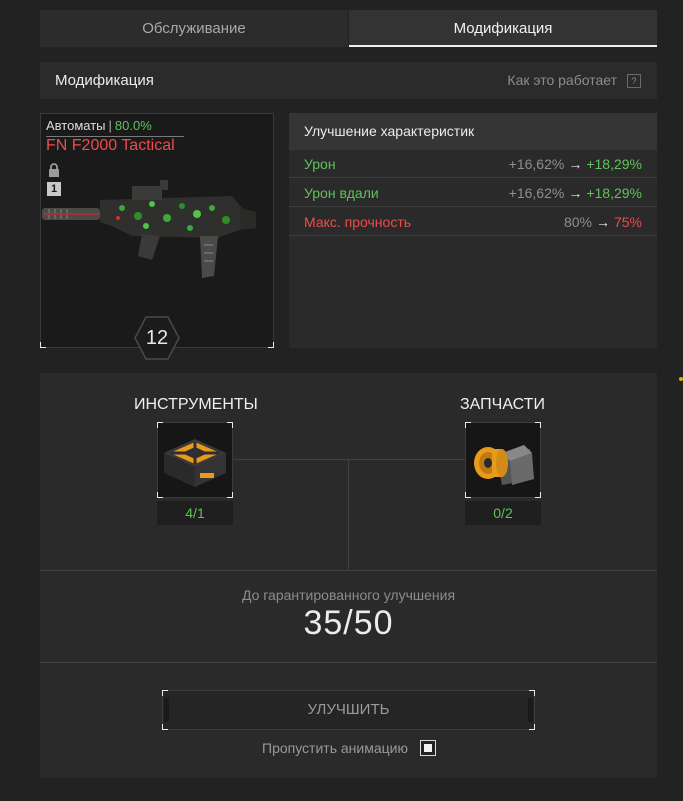  Describe the element at coordinates (504, 465) in the screenshot. I see `spare-parts-icon` at that location.